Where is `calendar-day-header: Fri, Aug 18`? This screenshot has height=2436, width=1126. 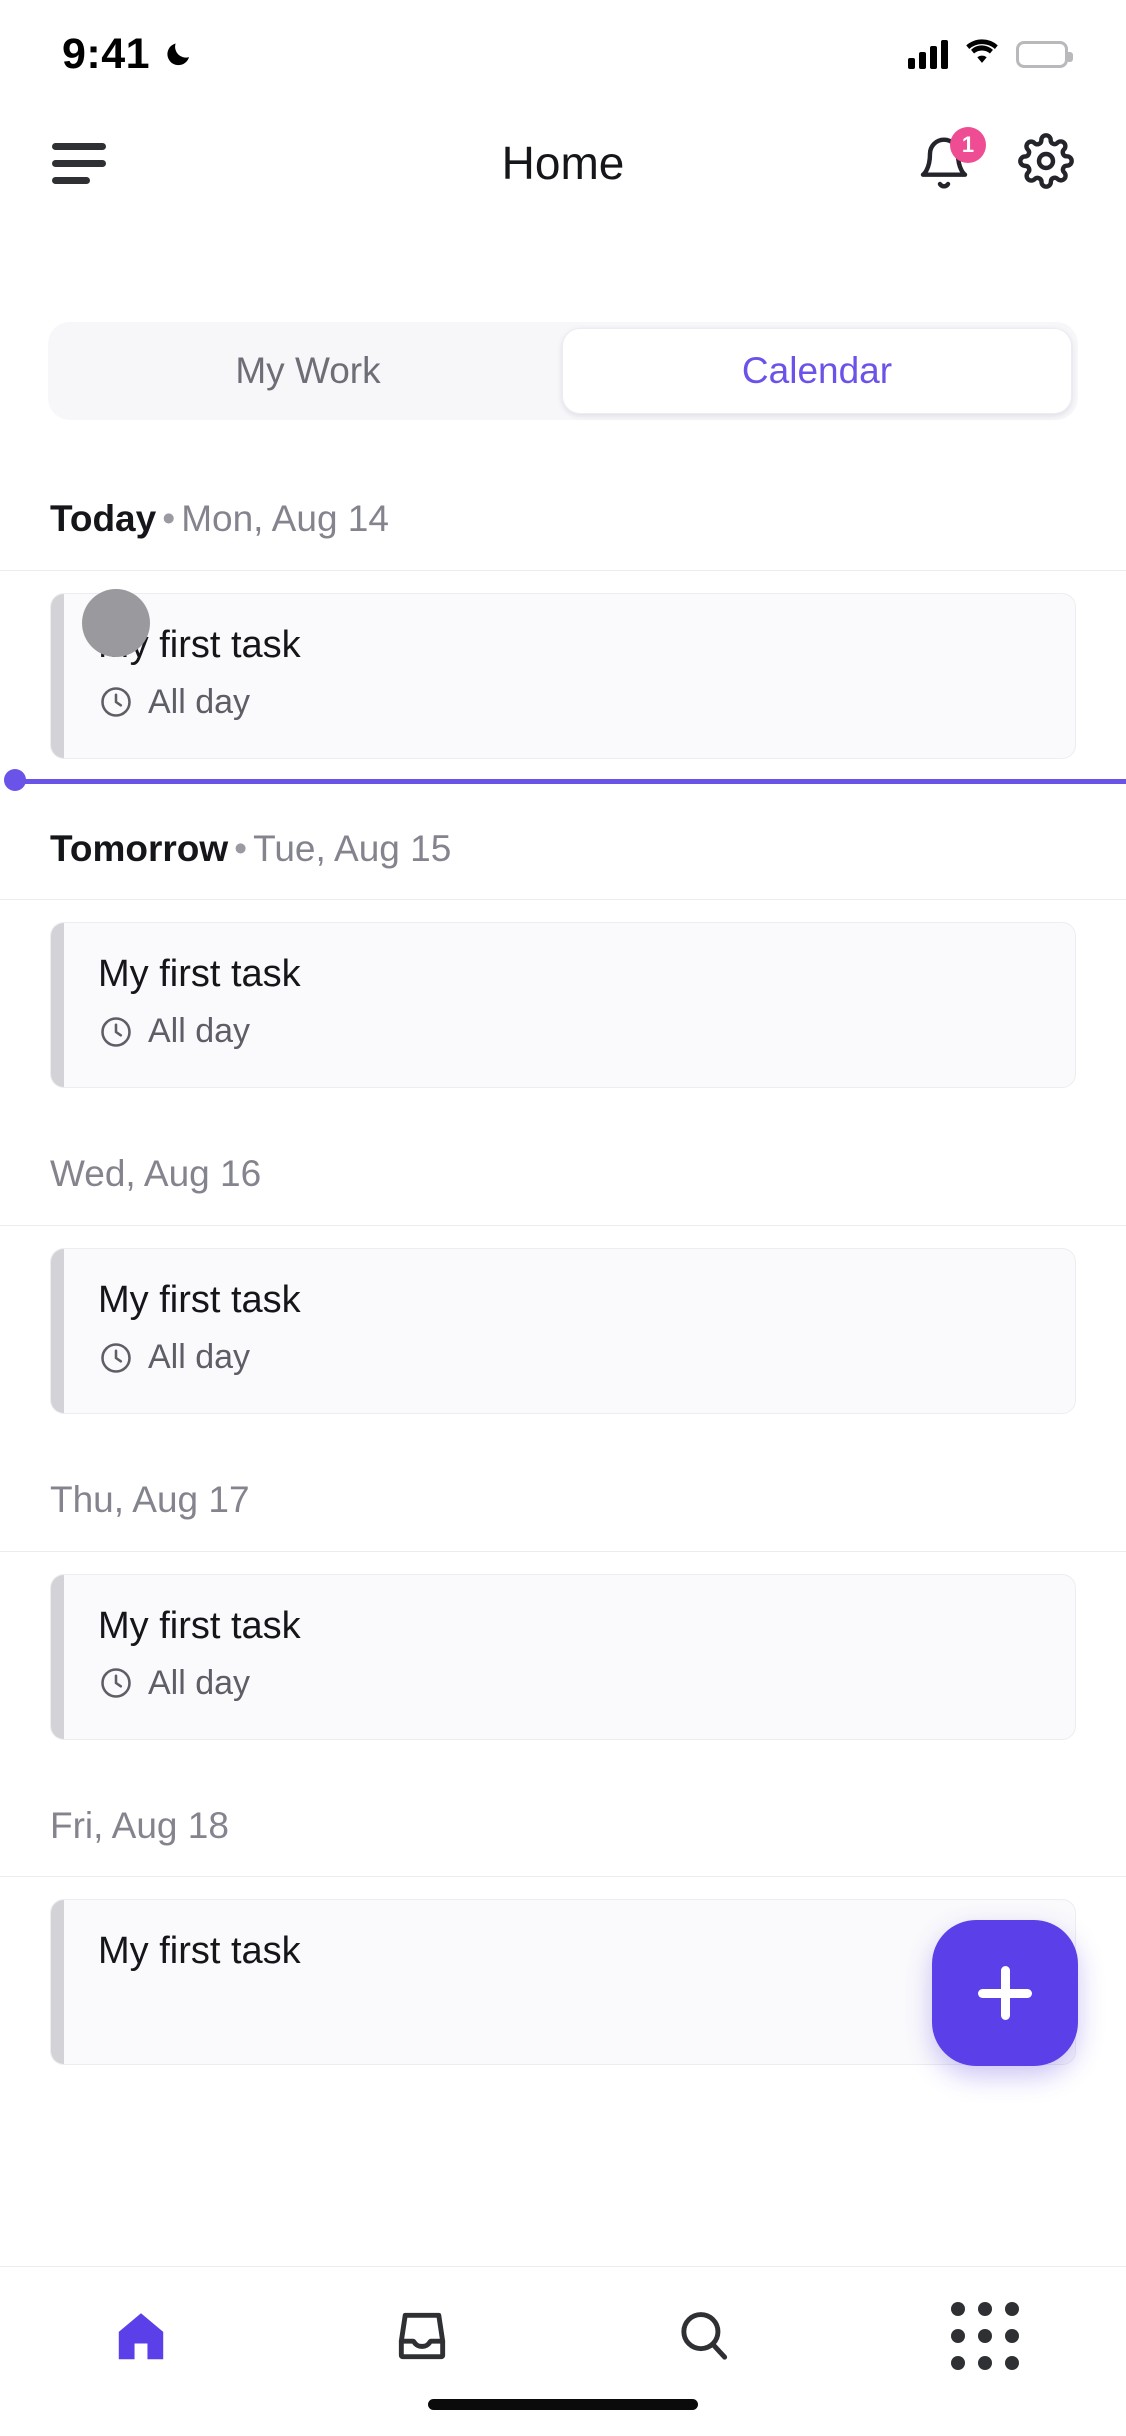
calendar-day-header: Fri, Aug 18 is located at coordinates (563, 1819).